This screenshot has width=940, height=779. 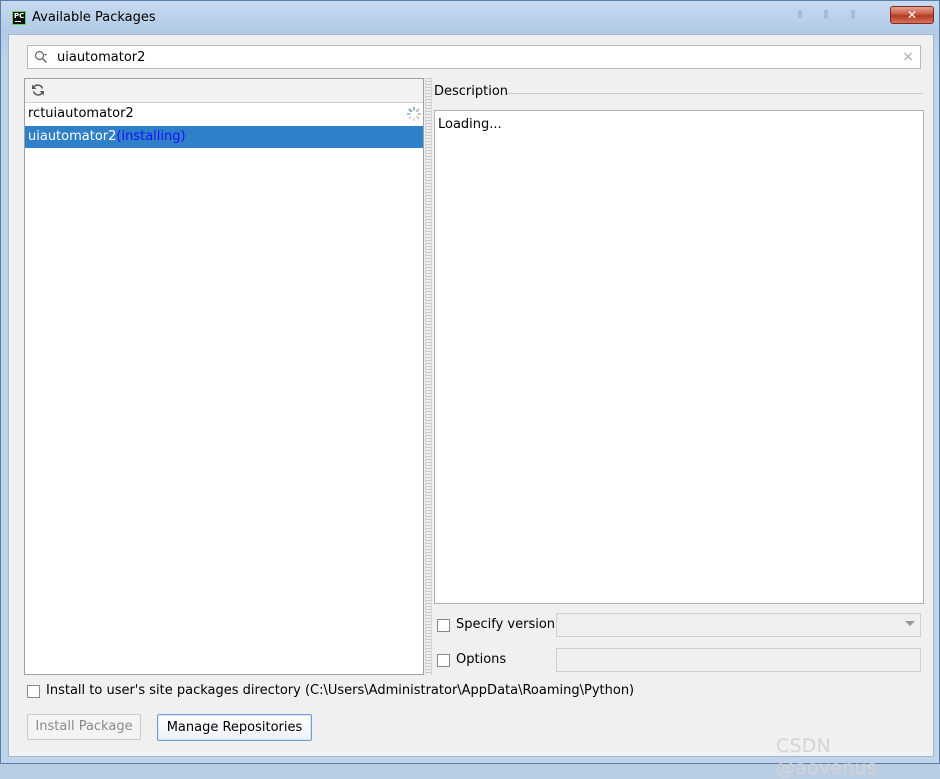 I want to click on description-label: Description, so click(x=471, y=91).